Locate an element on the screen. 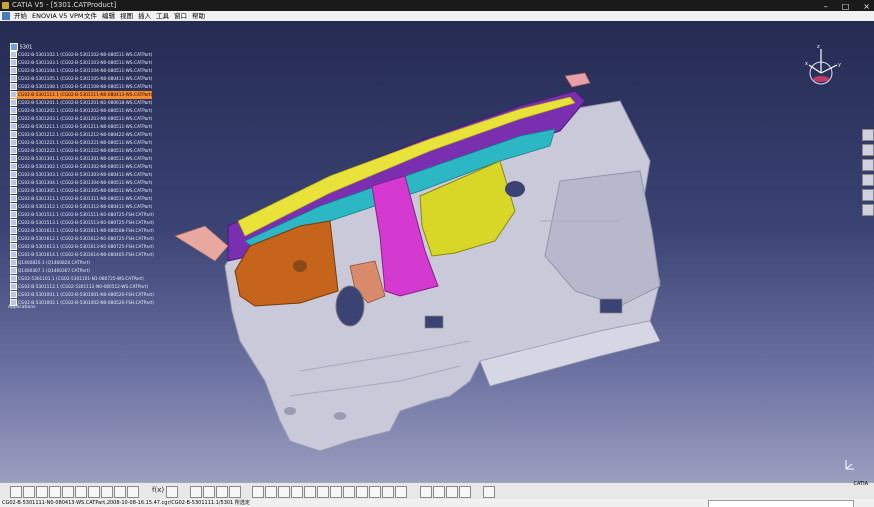 This screenshot has width=874, height=507. menu-insert: 插入 is located at coordinates (144, 16).